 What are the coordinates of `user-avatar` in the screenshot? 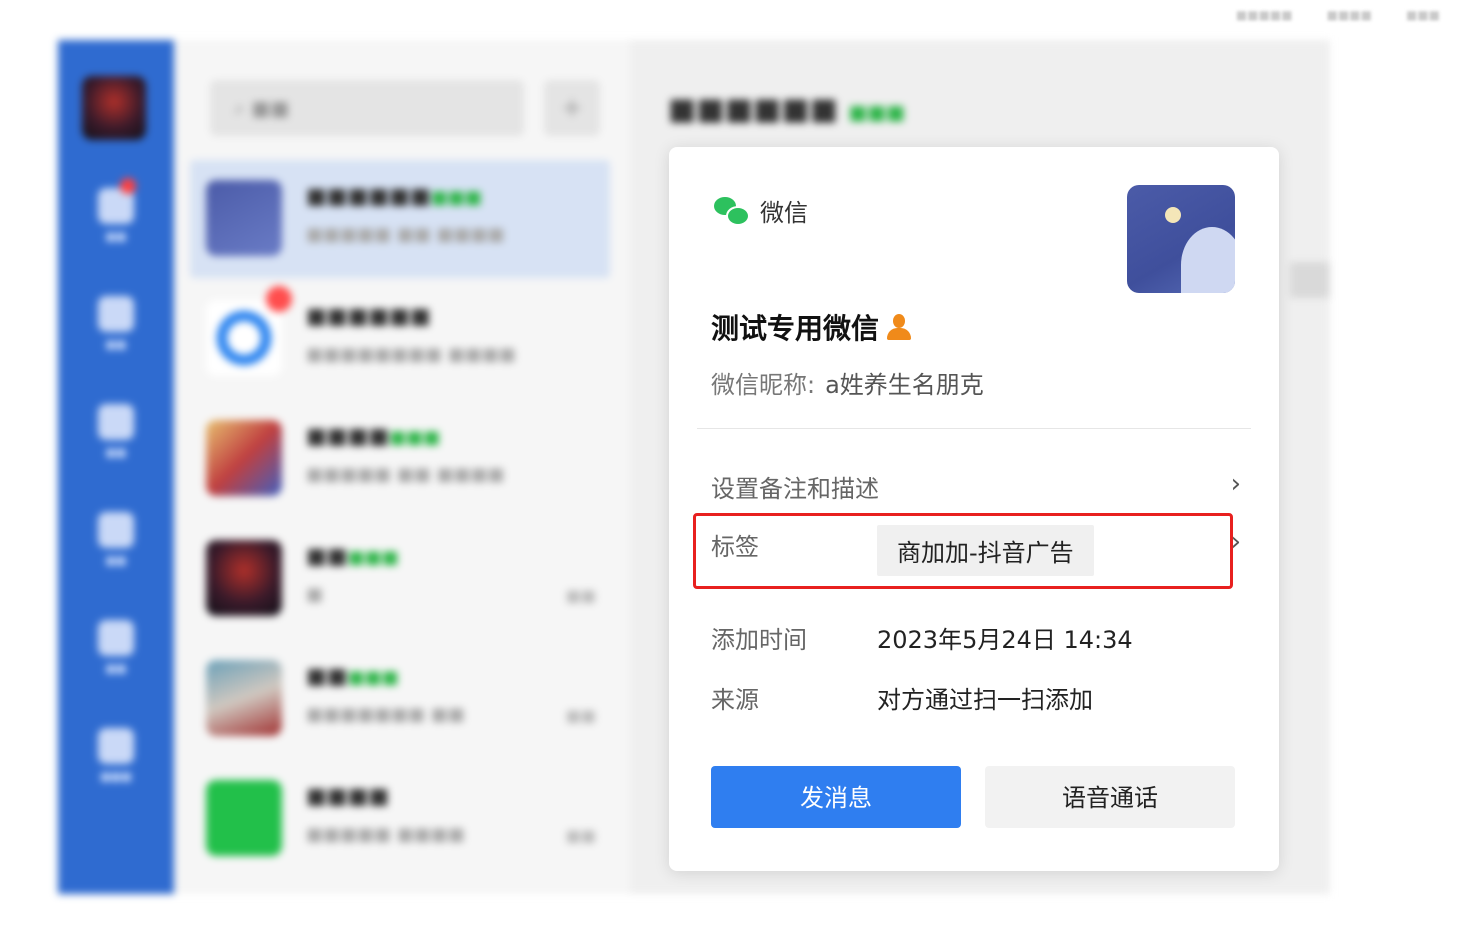 It's located at (114, 108).